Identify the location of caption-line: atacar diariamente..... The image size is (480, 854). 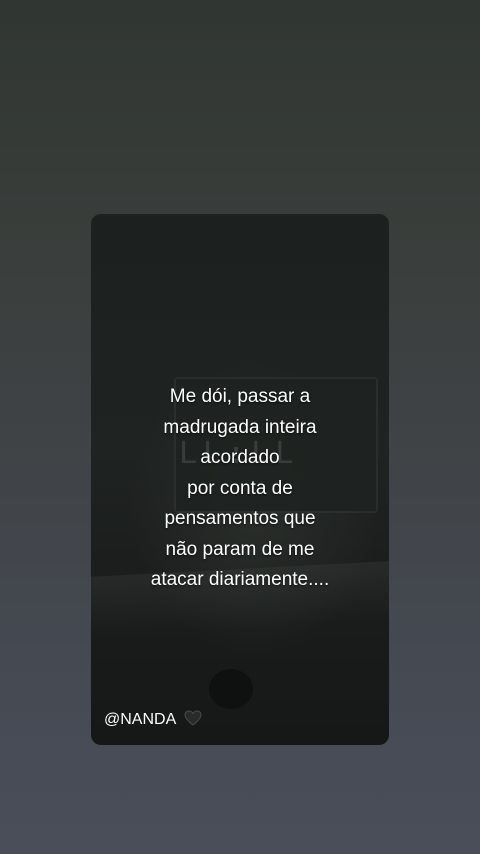
(240, 579).